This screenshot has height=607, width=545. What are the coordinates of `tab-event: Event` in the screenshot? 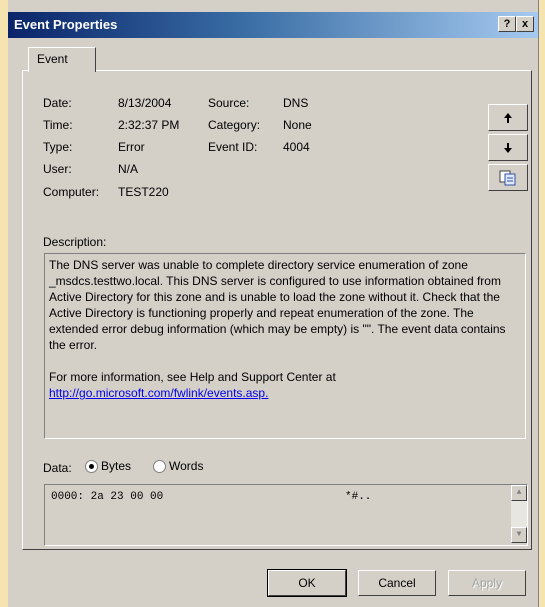 It's located at (62, 59).